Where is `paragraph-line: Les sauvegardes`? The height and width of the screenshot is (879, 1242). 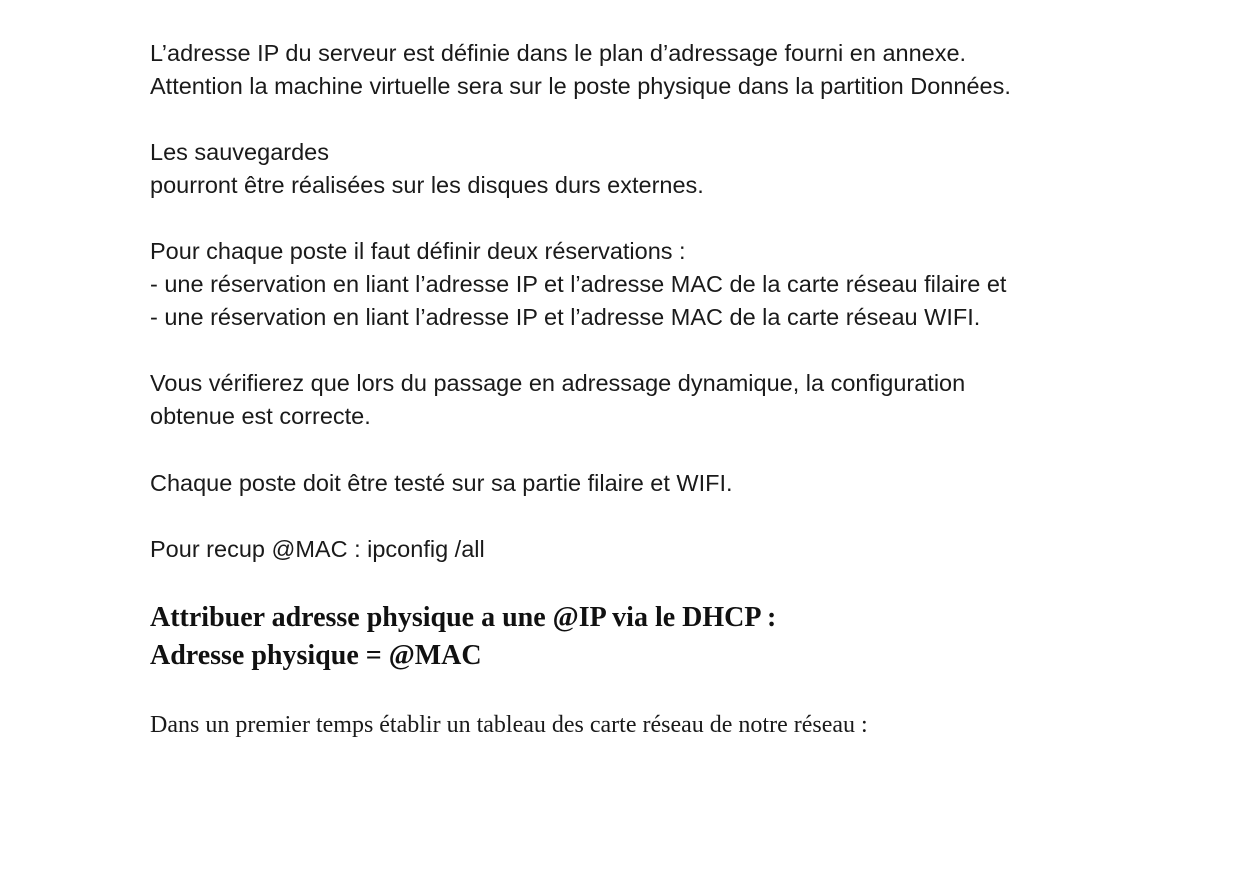 paragraph-line: Les sauvegardes is located at coordinates (239, 152).